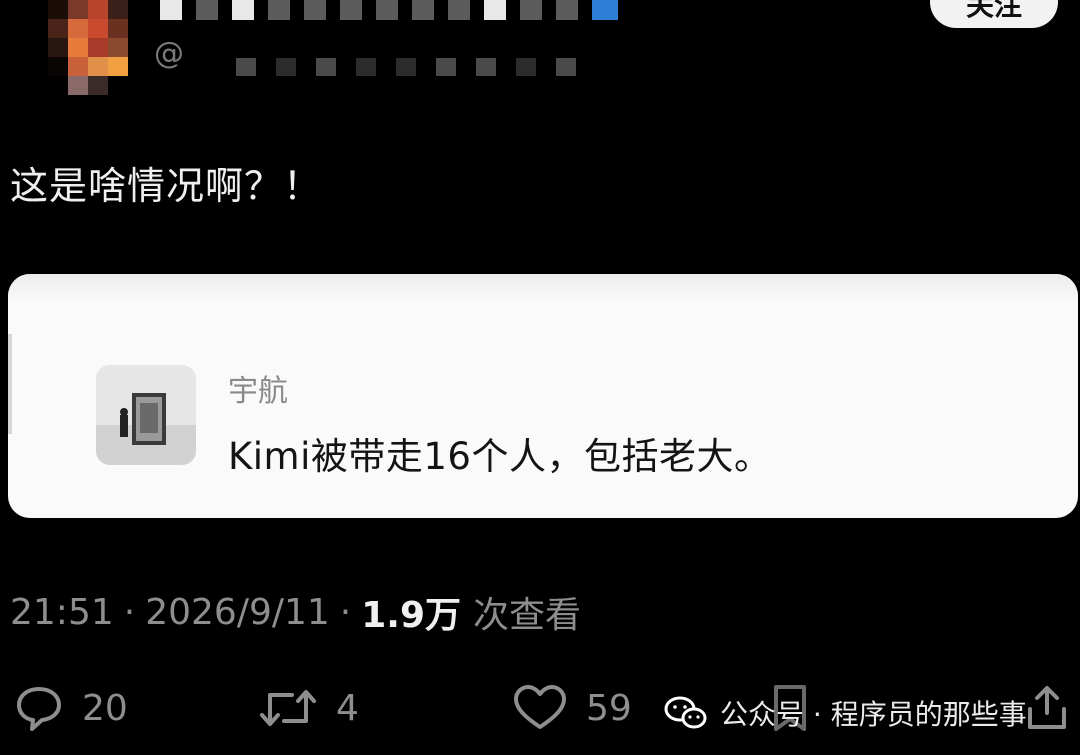  I want to click on quoted-author-avatar, so click(146, 415).